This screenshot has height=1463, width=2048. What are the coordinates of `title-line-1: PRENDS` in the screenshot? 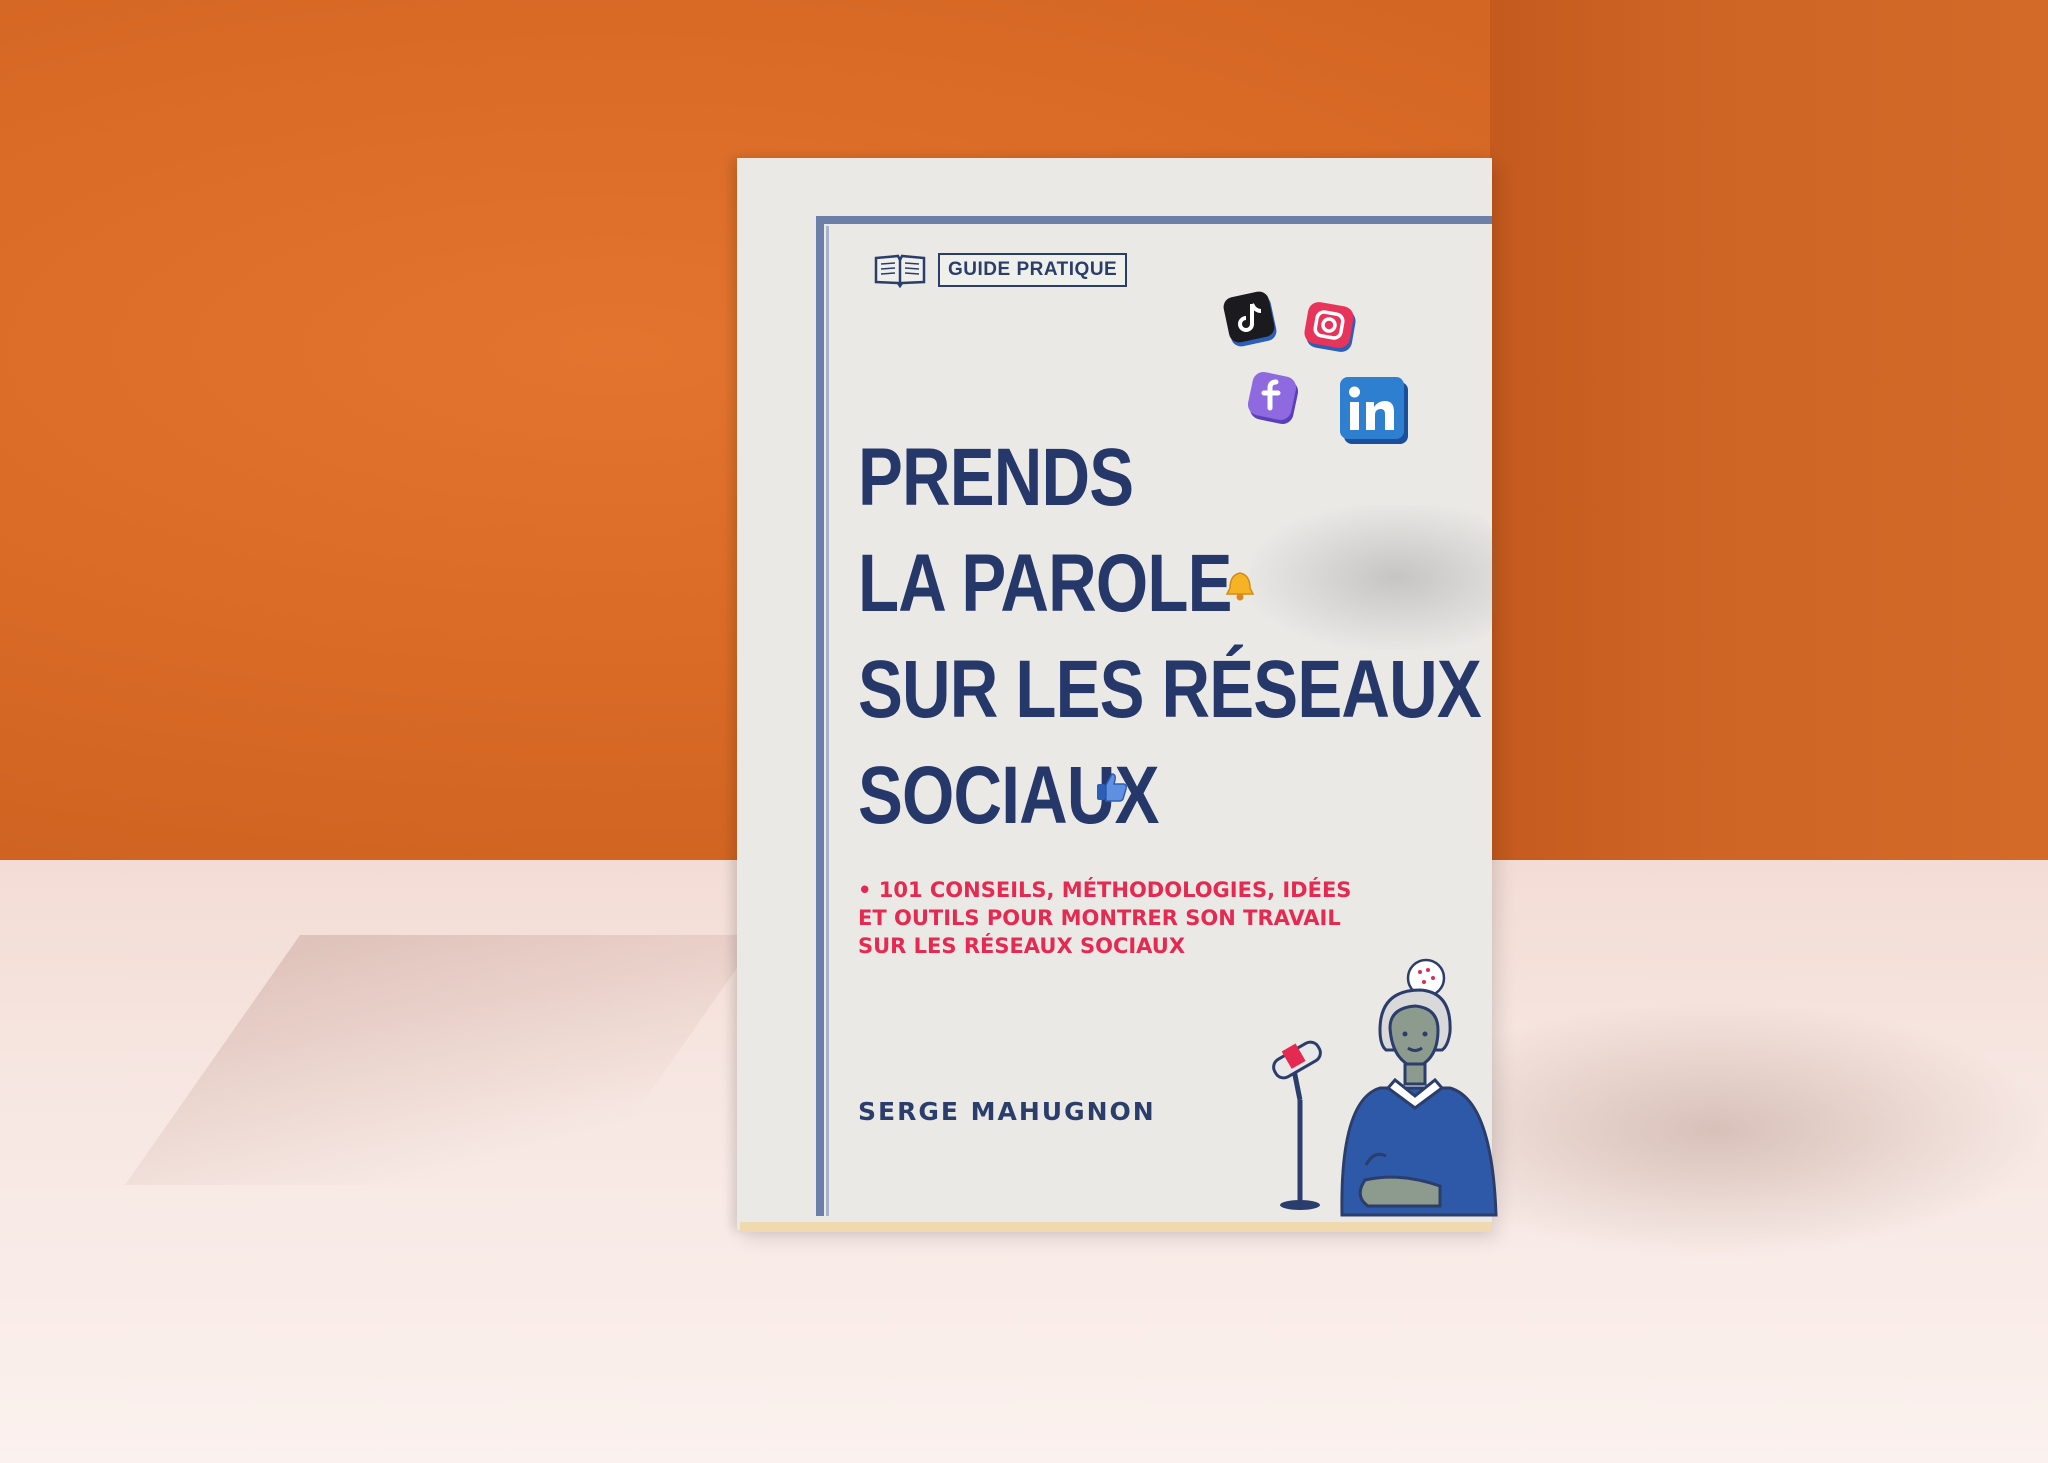 It's located at (996, 477).